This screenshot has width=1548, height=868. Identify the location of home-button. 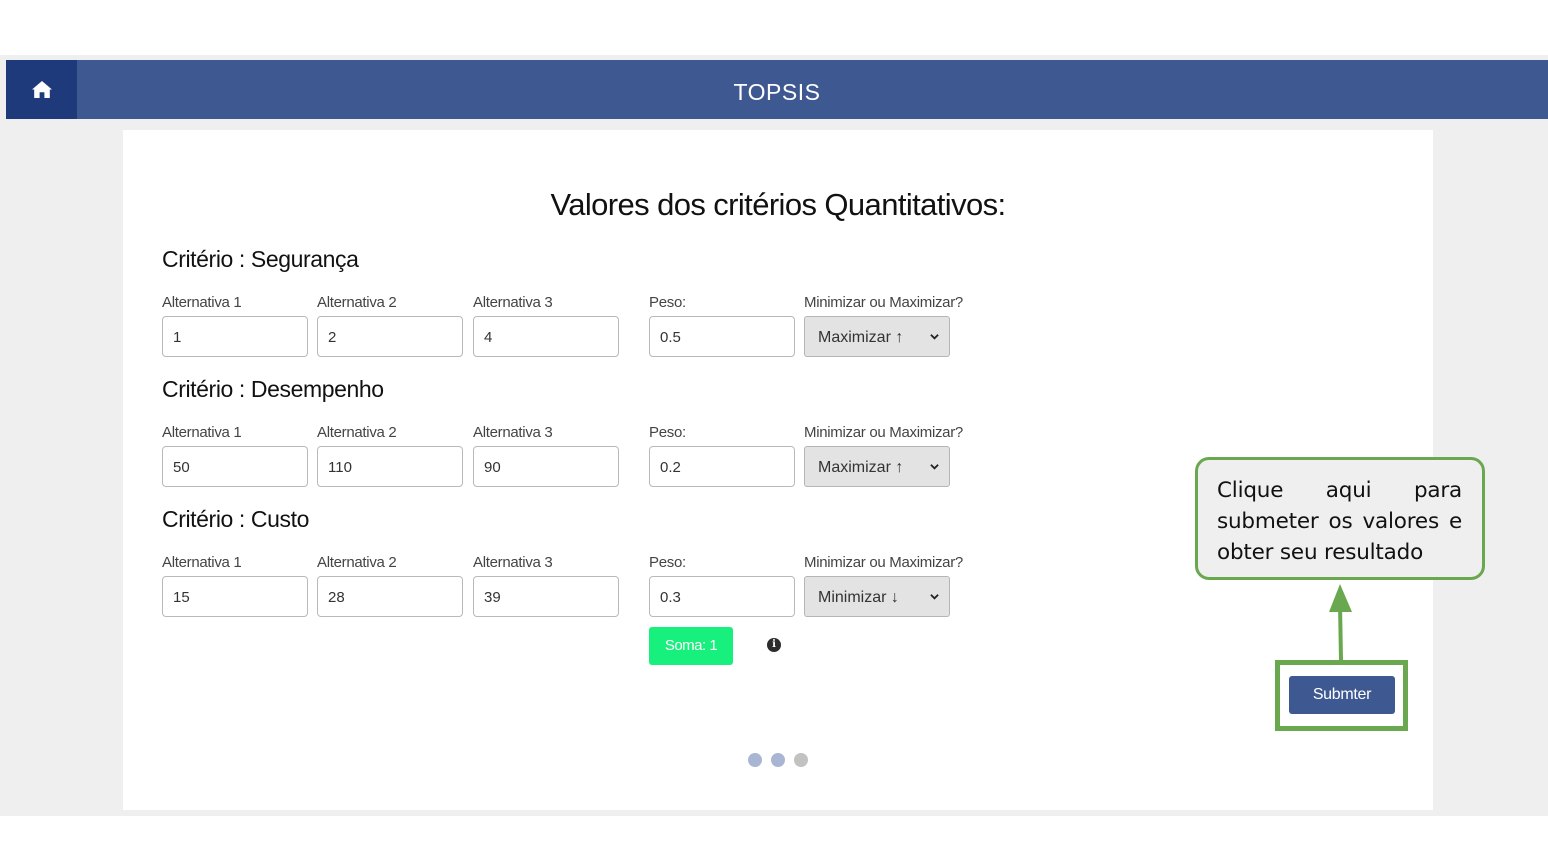
(41, 89).